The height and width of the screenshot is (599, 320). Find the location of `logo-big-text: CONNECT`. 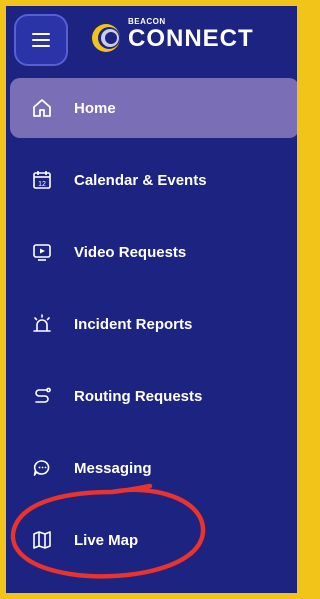

logo-big-text: CONNECT is located at coordinates (191, 38).